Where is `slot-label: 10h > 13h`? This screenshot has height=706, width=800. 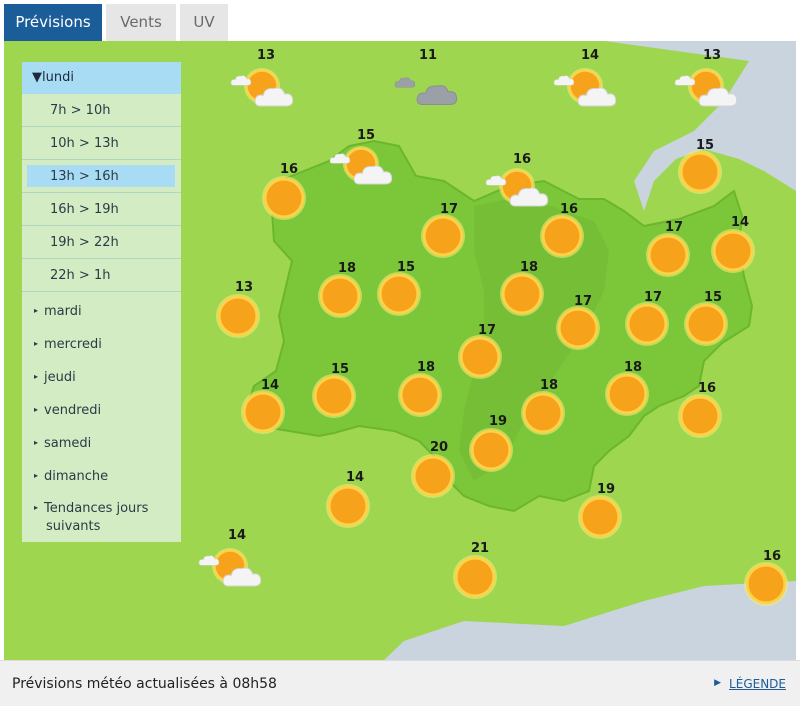 slot-label: 10h > 13h is located at coordinates (84, 143).